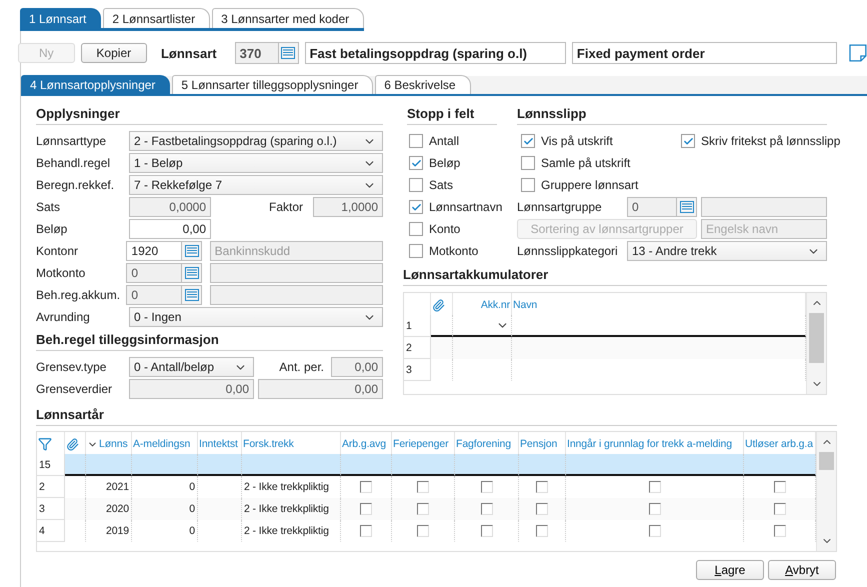  I want to click on checkbox-label: Antall, so click(444, 141).